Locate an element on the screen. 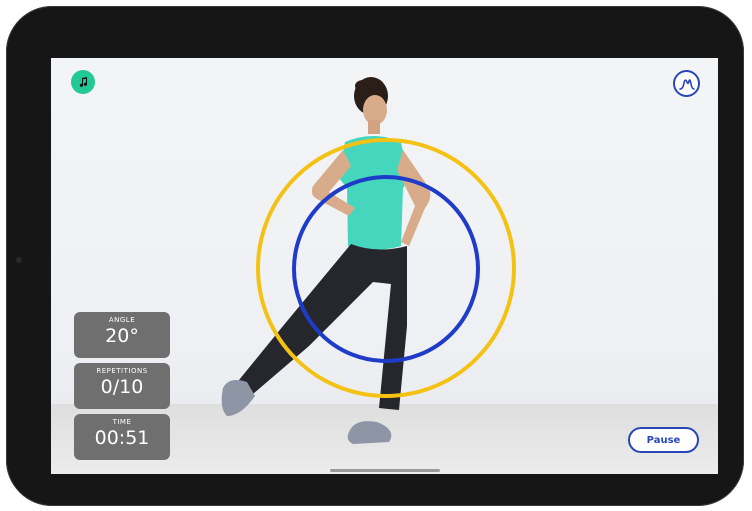 Image resolution: width=752 pixels, height=511 pixels. current-position-circle is located at coordinates (386, 269).